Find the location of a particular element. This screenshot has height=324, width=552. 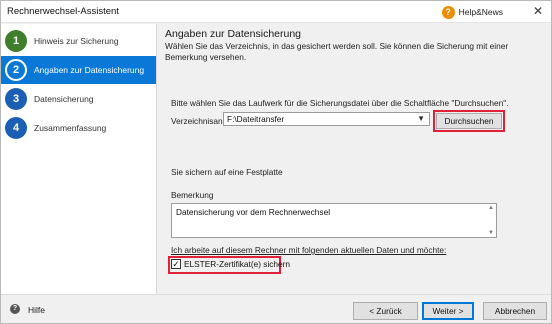

step-number-badge: 2 is located at coordinates (16, 70).